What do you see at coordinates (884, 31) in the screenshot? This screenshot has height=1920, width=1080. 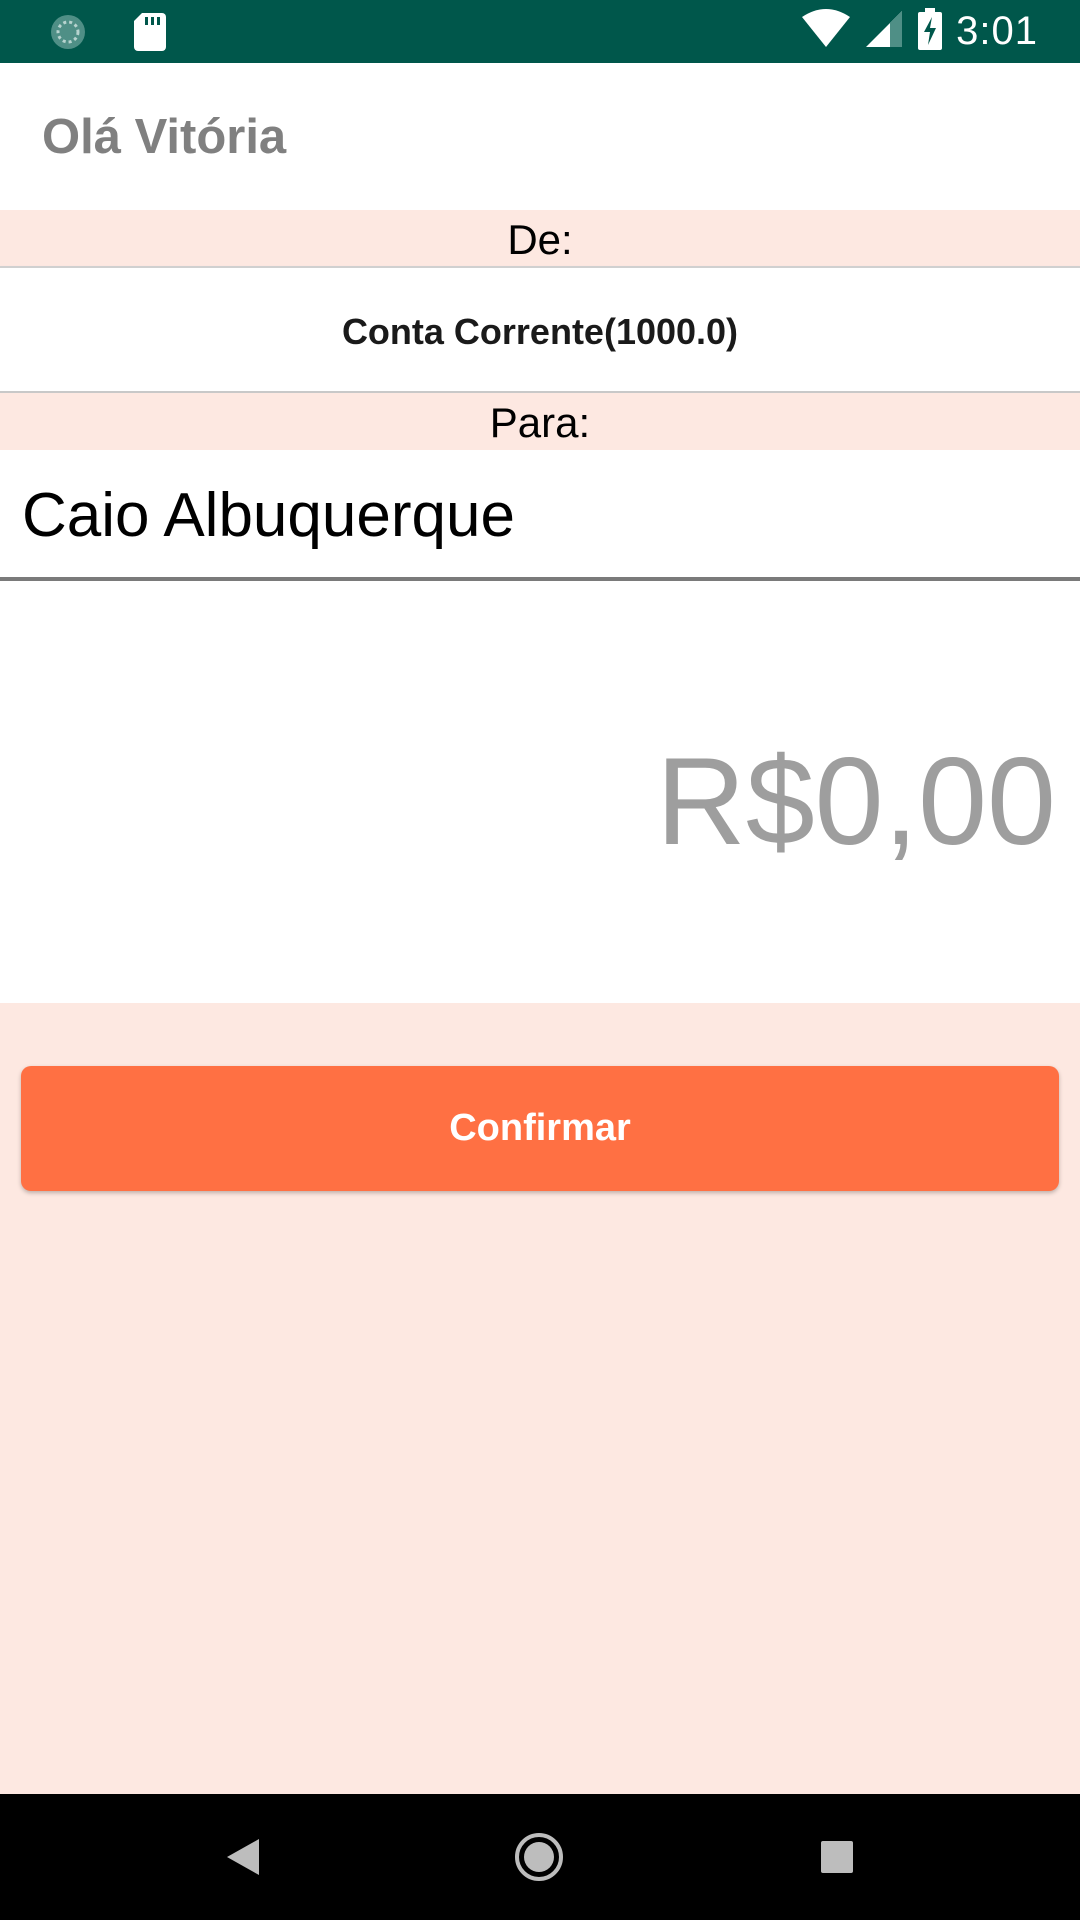 I see `signal-icon` at bounding box center [884, 31].